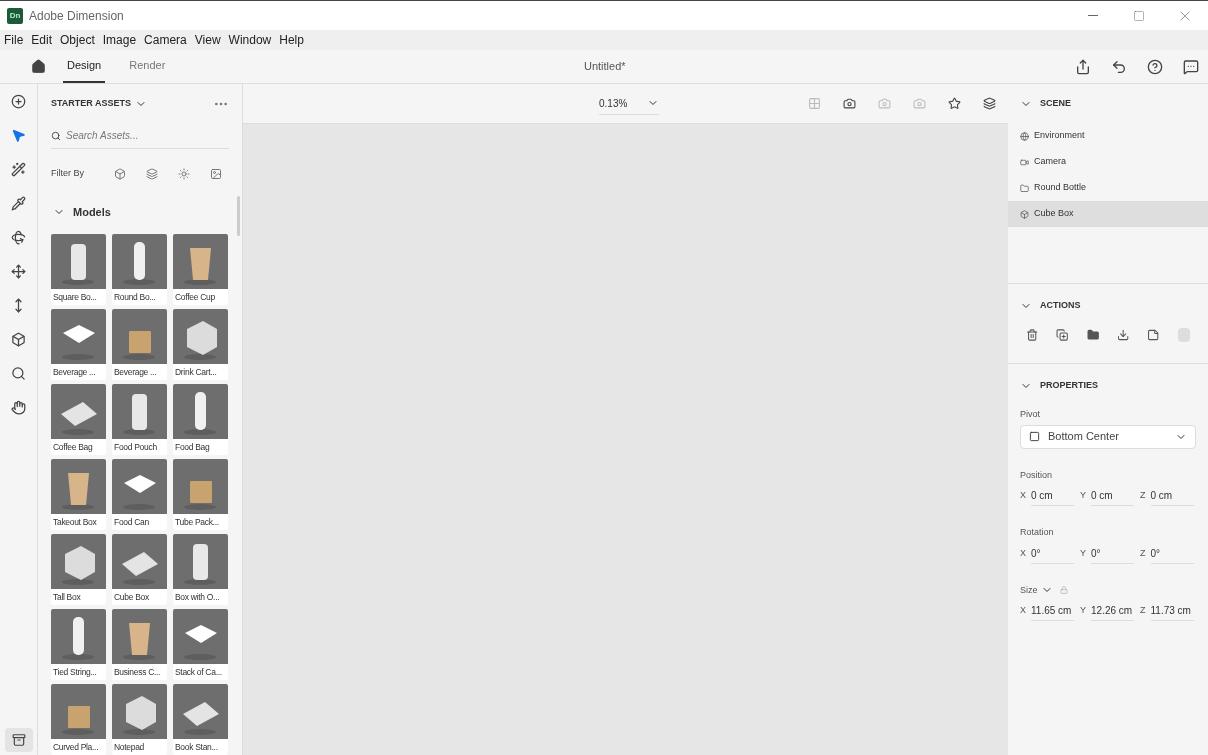 The image size is (1208, 755). Describe the element at coordinates (18, 339) in the screenshot. I see `perspective-tool-icon` at that location.